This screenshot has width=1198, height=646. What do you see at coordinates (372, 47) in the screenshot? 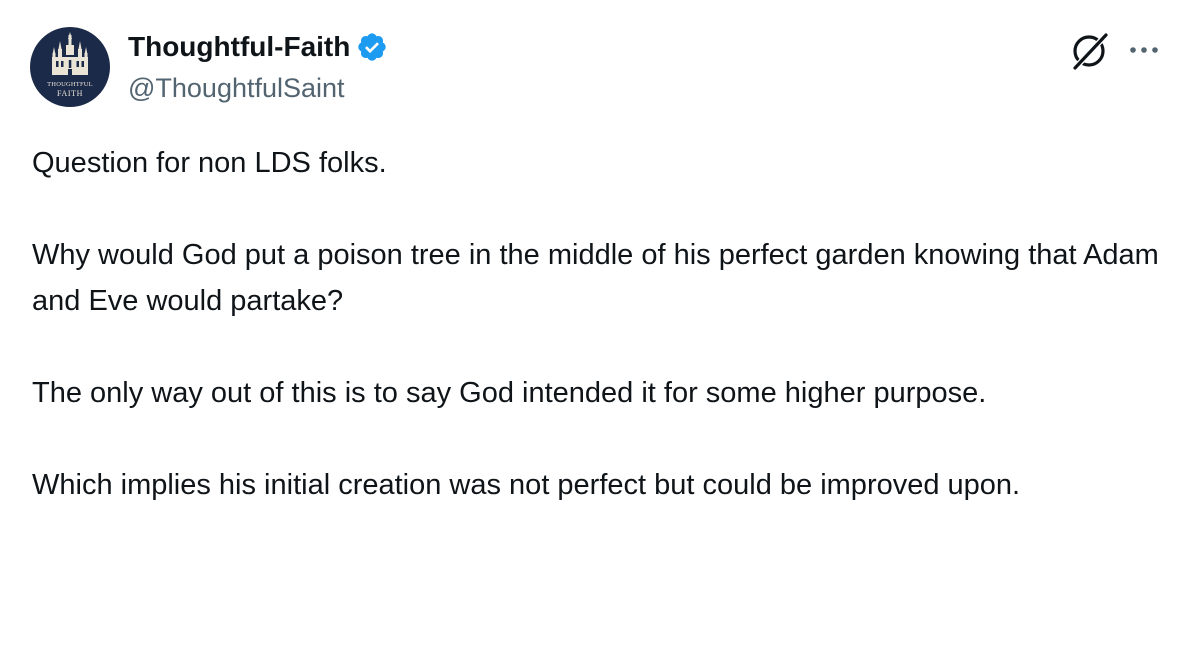
I see `verified-badge-icon` at bounding box center [372, 47].